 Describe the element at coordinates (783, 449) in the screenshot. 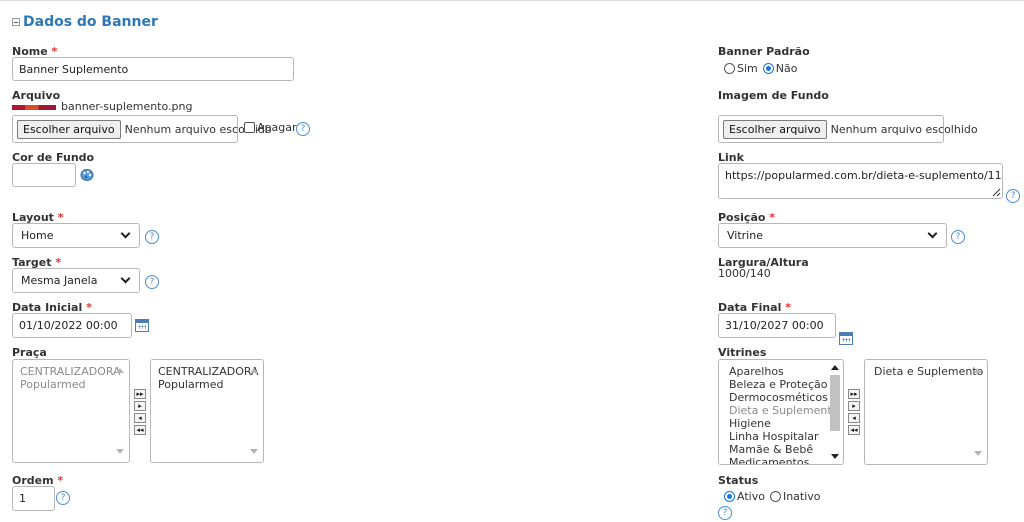

I see `list-item: Mamãe & Bebê` at that location.